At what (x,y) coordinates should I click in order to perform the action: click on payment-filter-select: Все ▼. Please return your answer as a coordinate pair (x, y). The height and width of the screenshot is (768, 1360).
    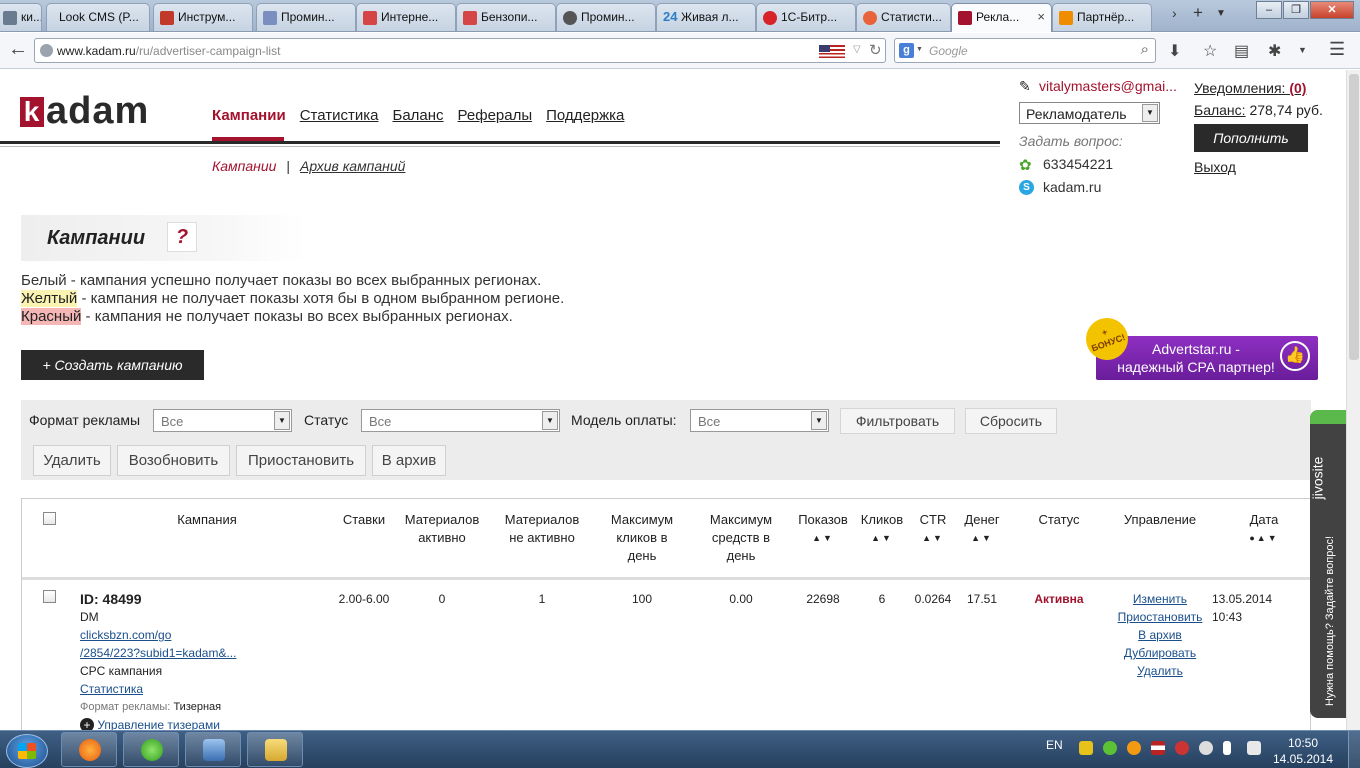
    Looking at the image, I should click on (759, 420).